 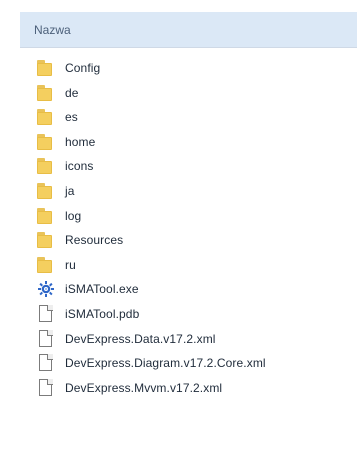 I want to click on folder-row-es: es, so click(x=197, y=117).